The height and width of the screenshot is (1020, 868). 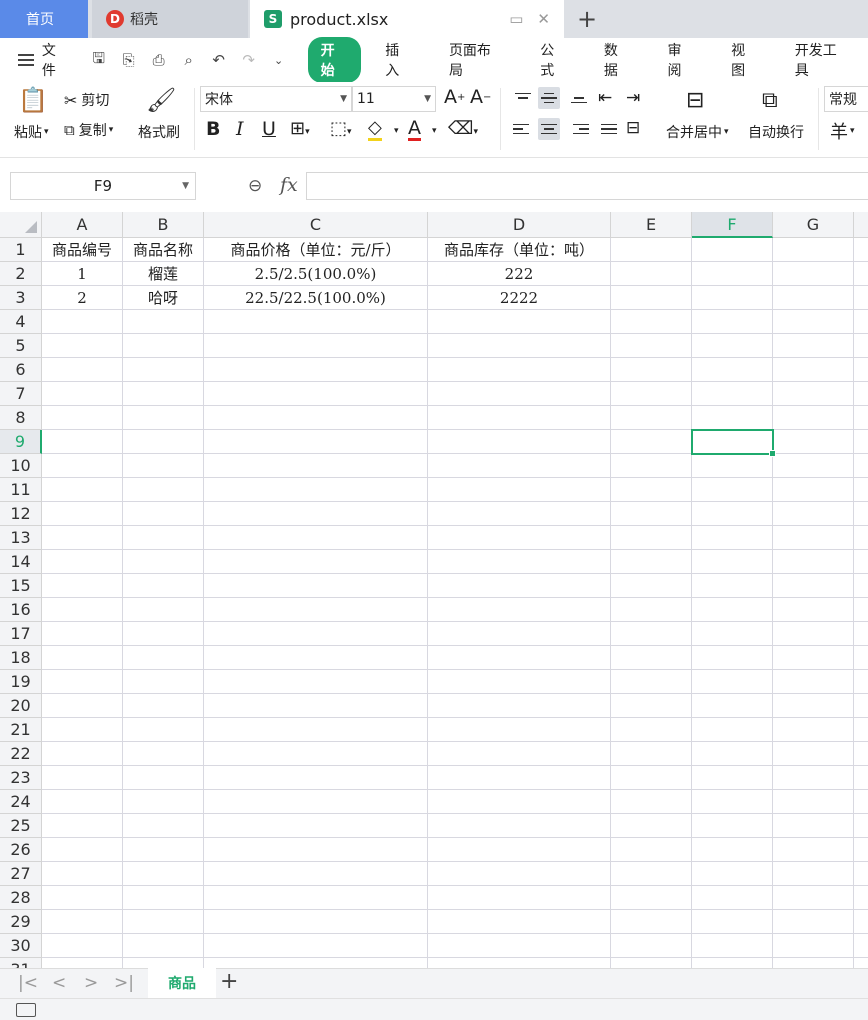 I want to click on print-preview-icon: ⌕, so click(x=189, y=60).